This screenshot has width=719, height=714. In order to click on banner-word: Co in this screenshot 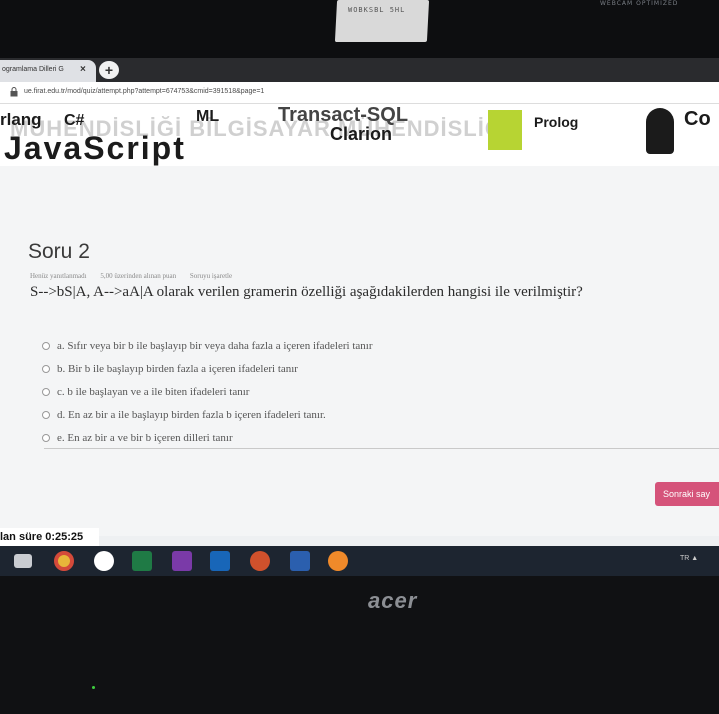, I will do `click(697, 119)`.